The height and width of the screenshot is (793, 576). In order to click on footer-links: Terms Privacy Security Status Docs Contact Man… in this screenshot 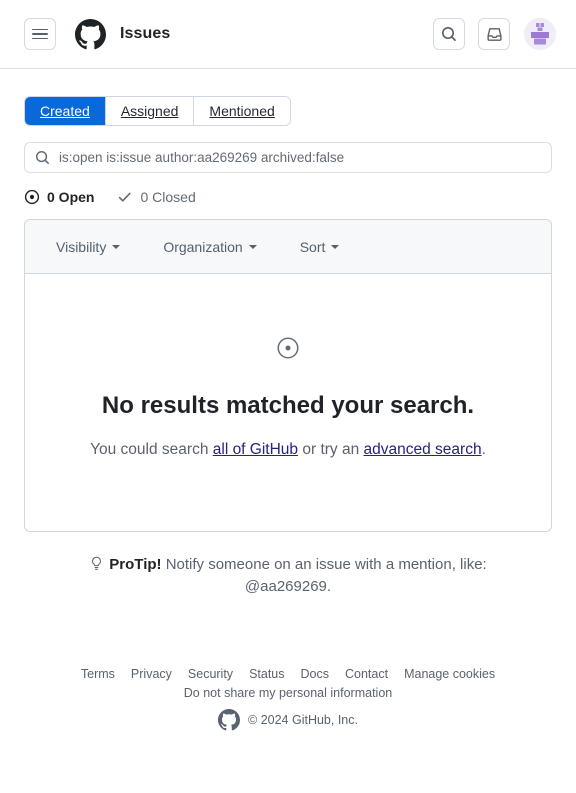, I will do `click(288, 674)`.